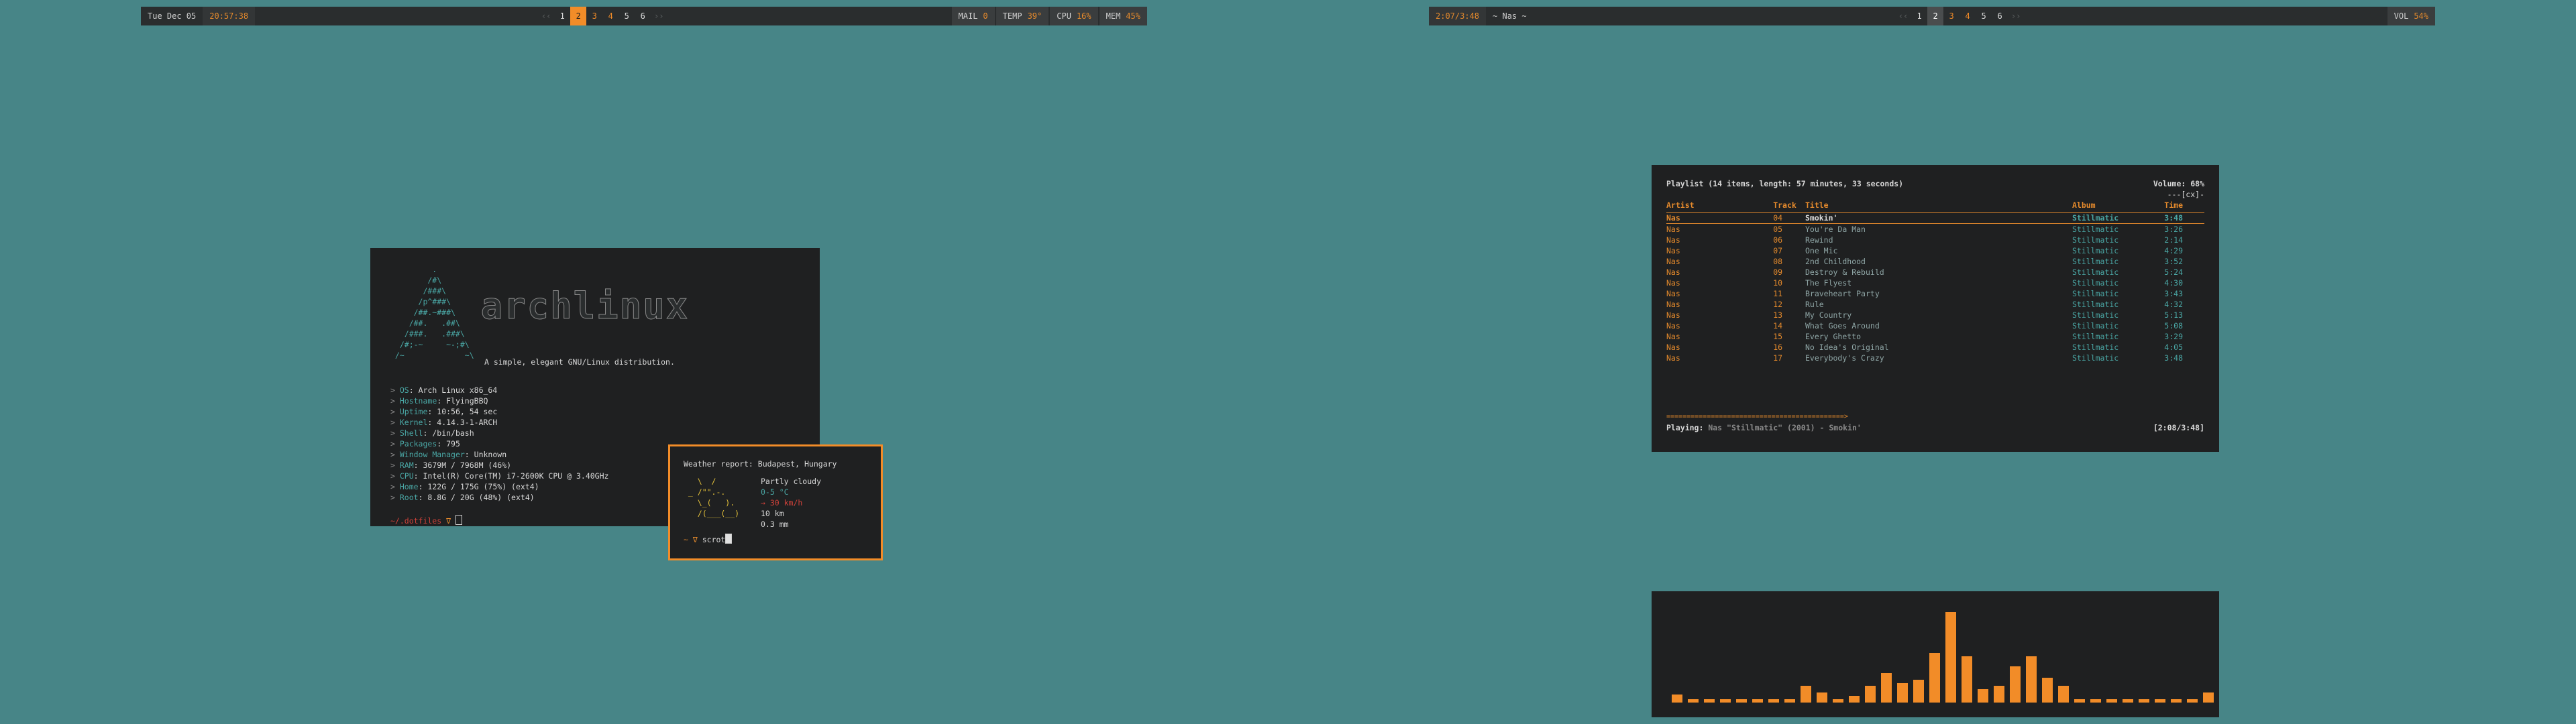  I want to click on prompt-dir: ~/.dotfiles, so click(416, 521).